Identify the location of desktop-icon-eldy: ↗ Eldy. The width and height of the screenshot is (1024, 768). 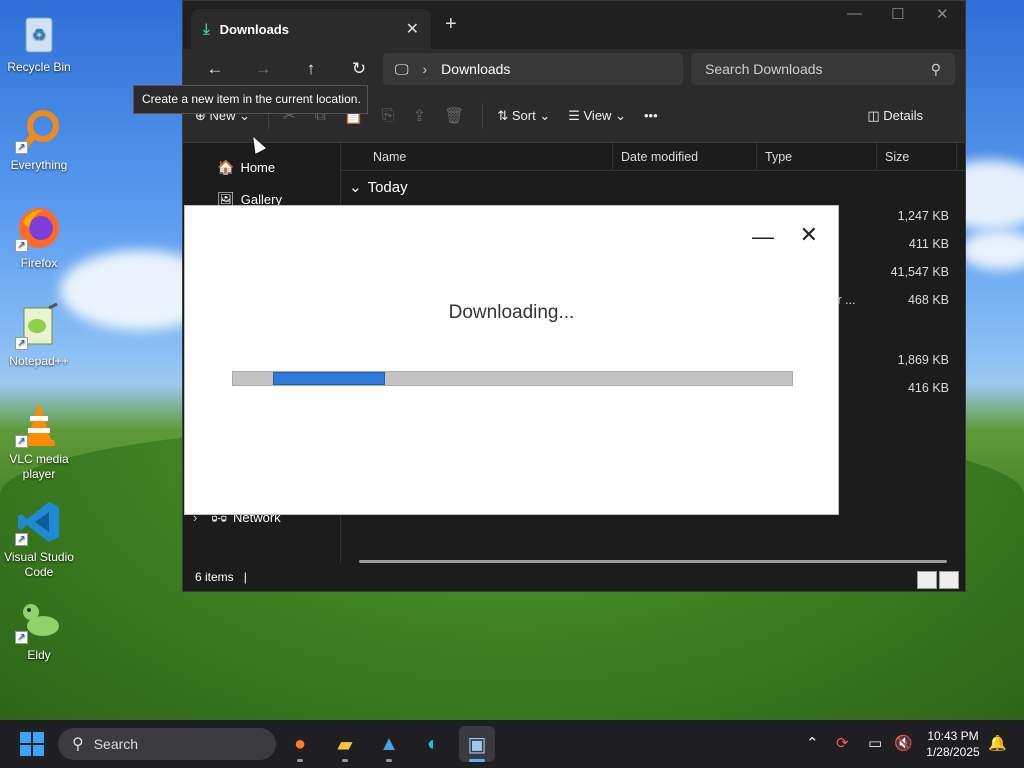
(39, 629).